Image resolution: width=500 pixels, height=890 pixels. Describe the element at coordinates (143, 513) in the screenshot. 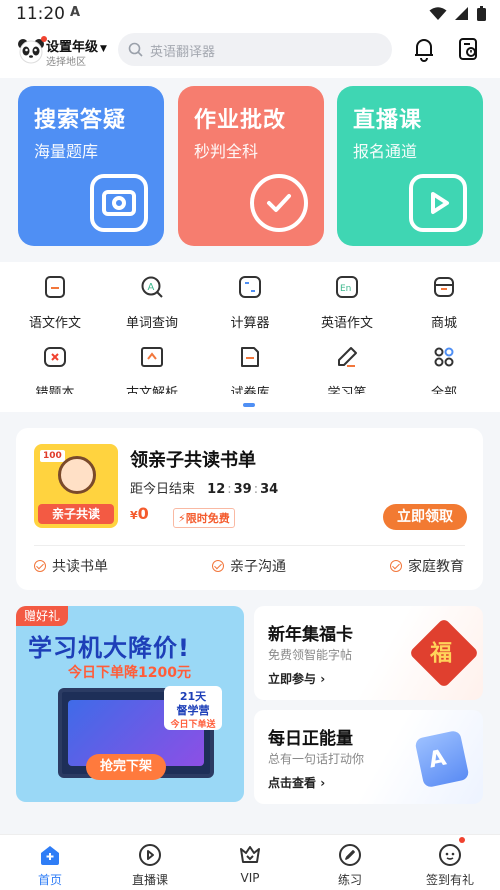

I see `price-value: 0` at that location.